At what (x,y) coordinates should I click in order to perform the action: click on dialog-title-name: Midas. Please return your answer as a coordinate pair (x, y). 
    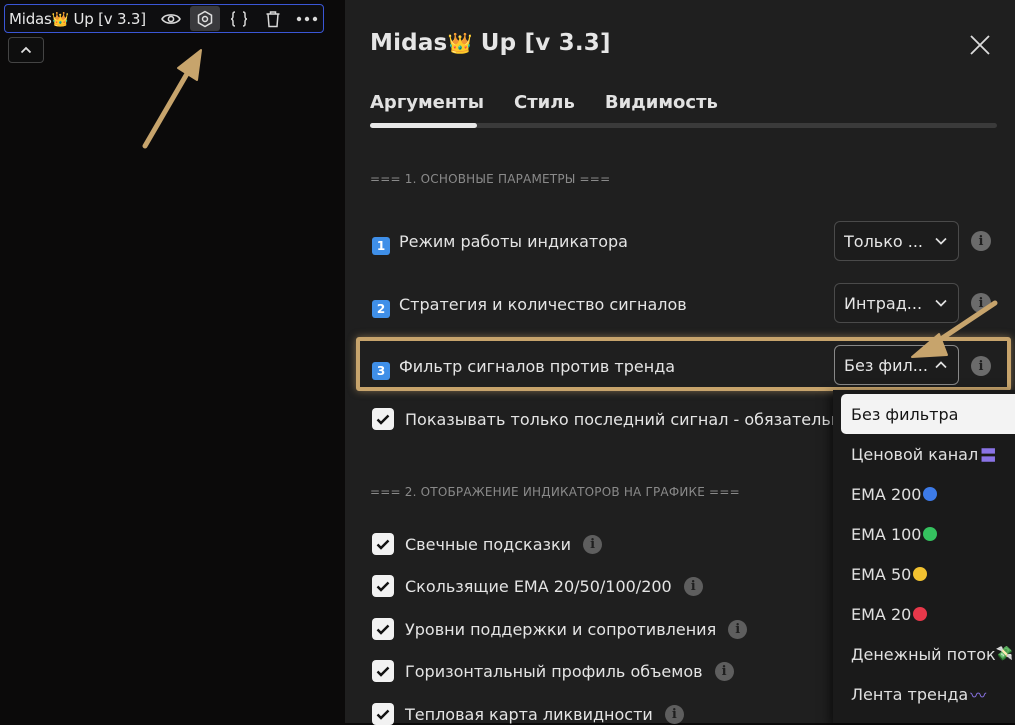
    Looking at the image, I should click on (409, 43).